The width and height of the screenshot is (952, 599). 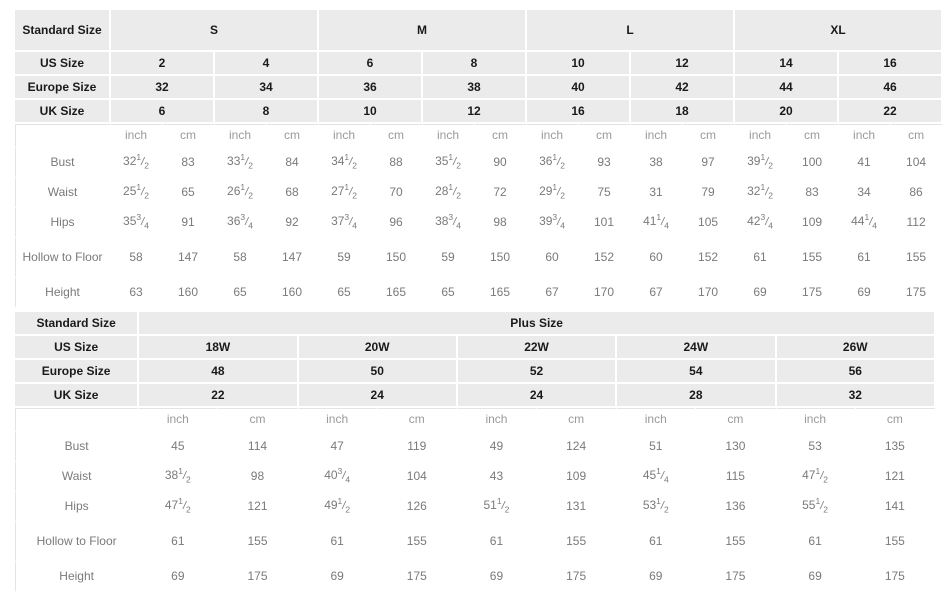 What do you see at coordinates (709, 293) in the screenshot?
I see `measurement-cell: 170` at bounding box center [709, 293].